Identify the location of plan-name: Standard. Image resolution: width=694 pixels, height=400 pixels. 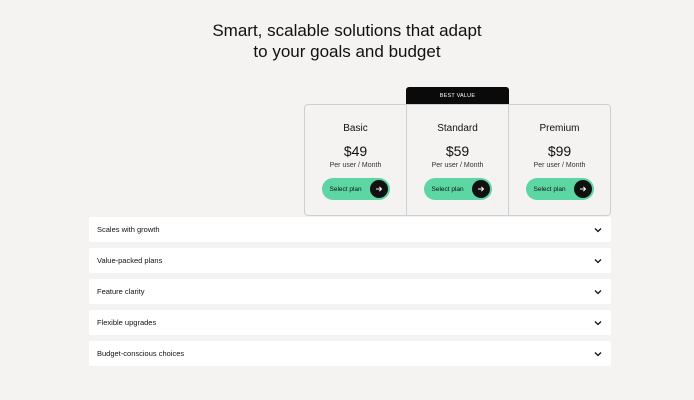
(457, 128).